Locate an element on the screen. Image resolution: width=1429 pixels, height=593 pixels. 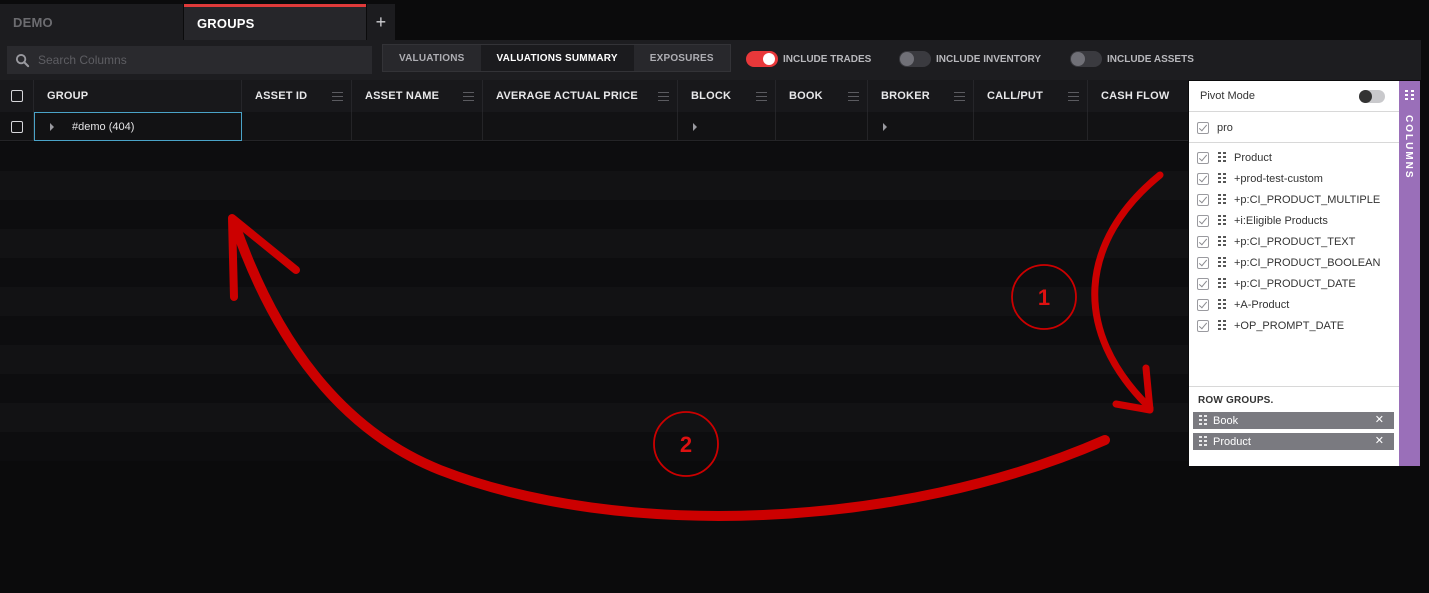
side-tab-label: COLUMNS is located at coordinates (1408, 147).